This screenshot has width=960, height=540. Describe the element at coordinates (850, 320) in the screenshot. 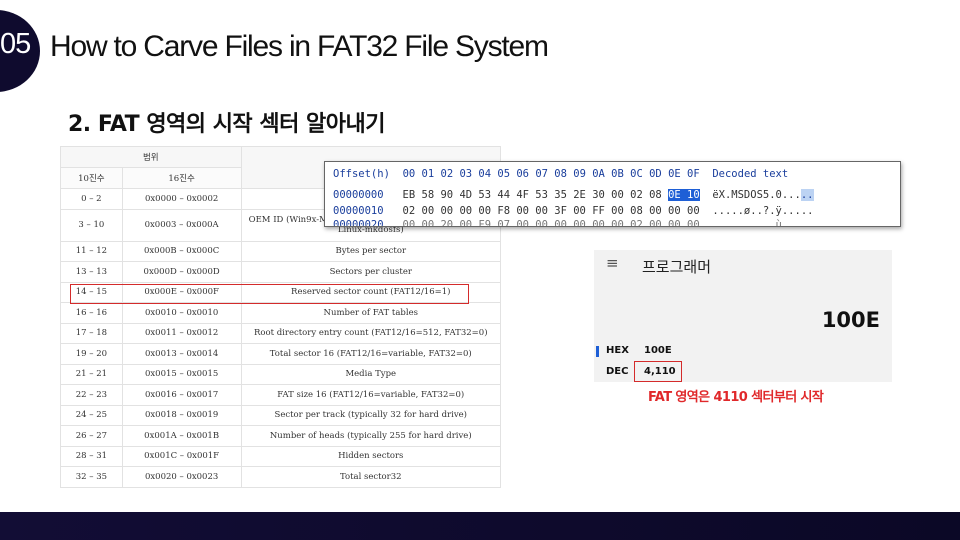

I see `calculator-display: 100E` at that location.